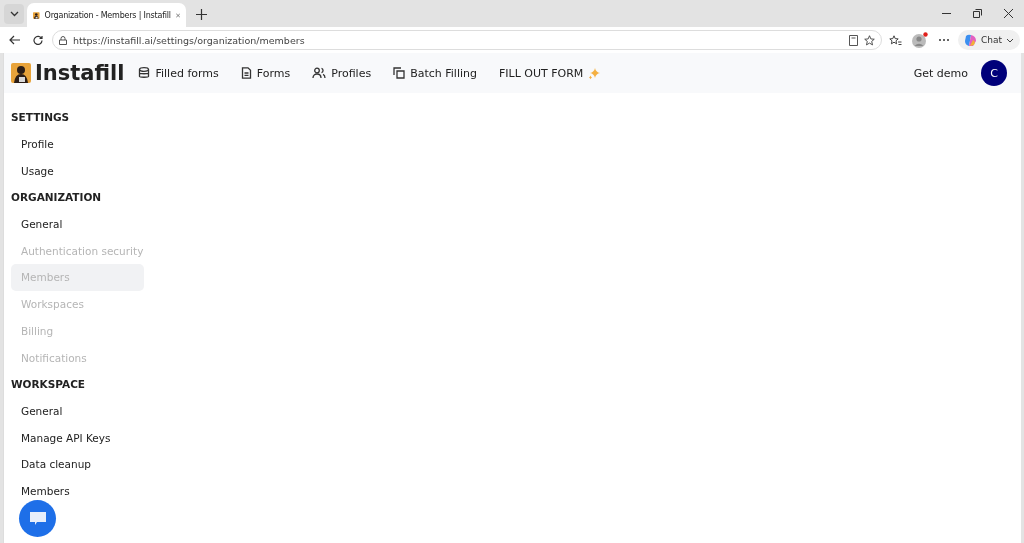 The height and width of the screenshot is (543, 1024). What do you see at coordinates (988, 40) in the screenshot?
I see `chat-button: Chat` at bounding box center [988, 40].